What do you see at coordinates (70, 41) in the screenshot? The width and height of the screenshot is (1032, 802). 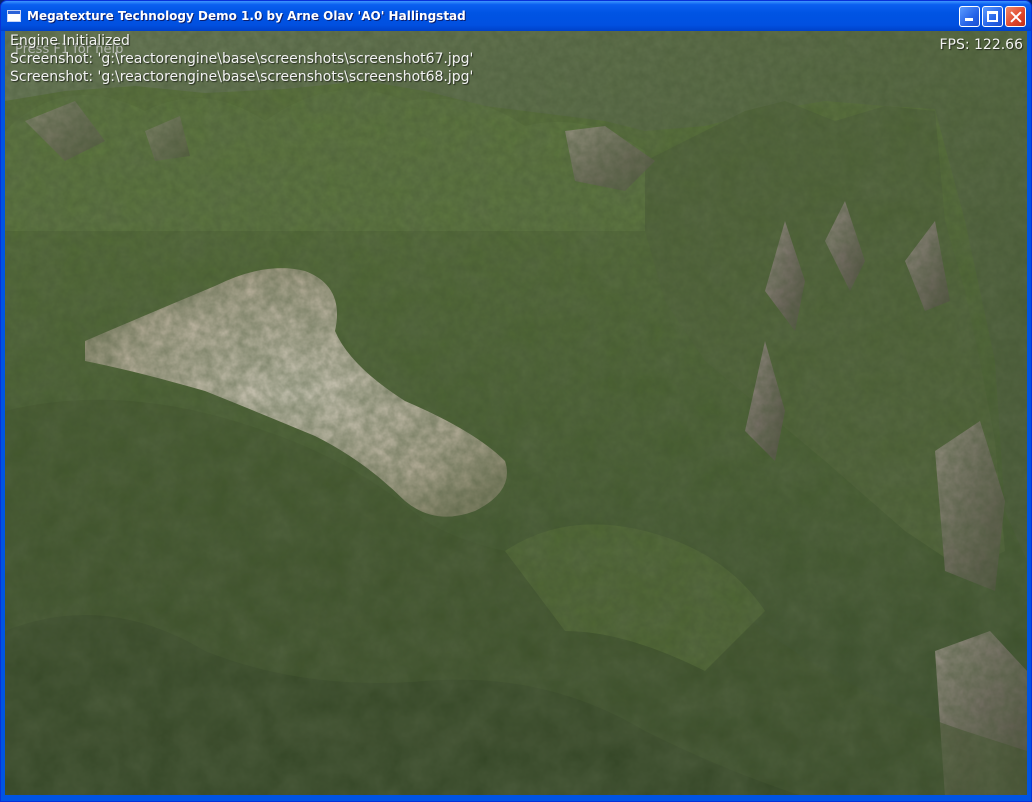 I see `console-line: Engine Initialized` at bounding box center [70, 41].